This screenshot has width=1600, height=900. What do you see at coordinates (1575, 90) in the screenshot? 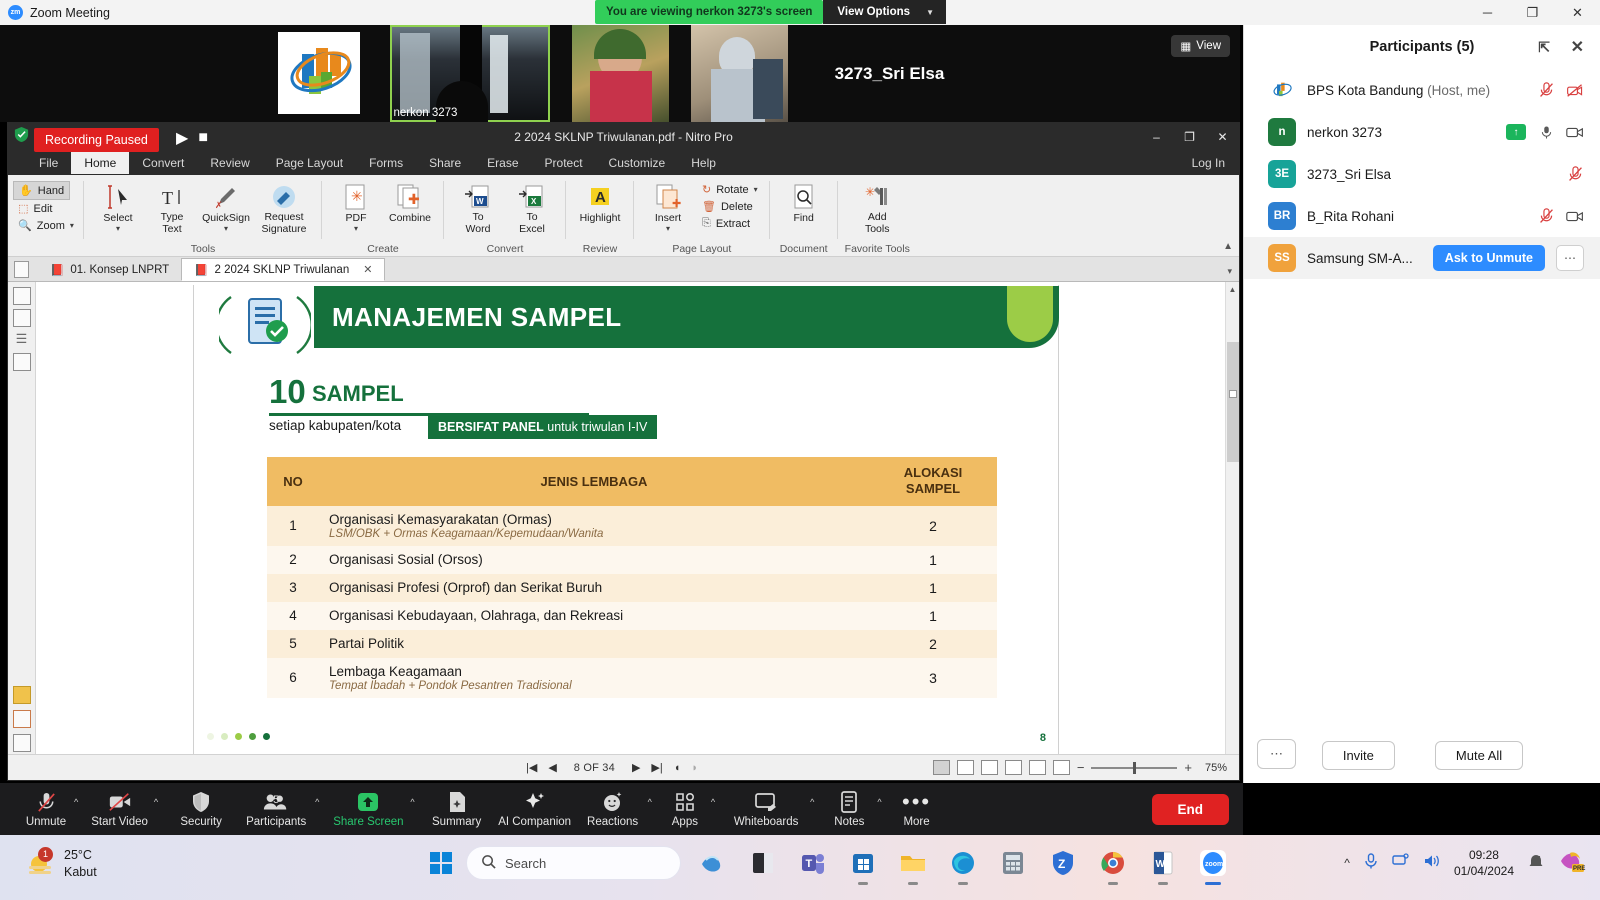
I see `video-off-icon` at bounding box center [1575, 90].